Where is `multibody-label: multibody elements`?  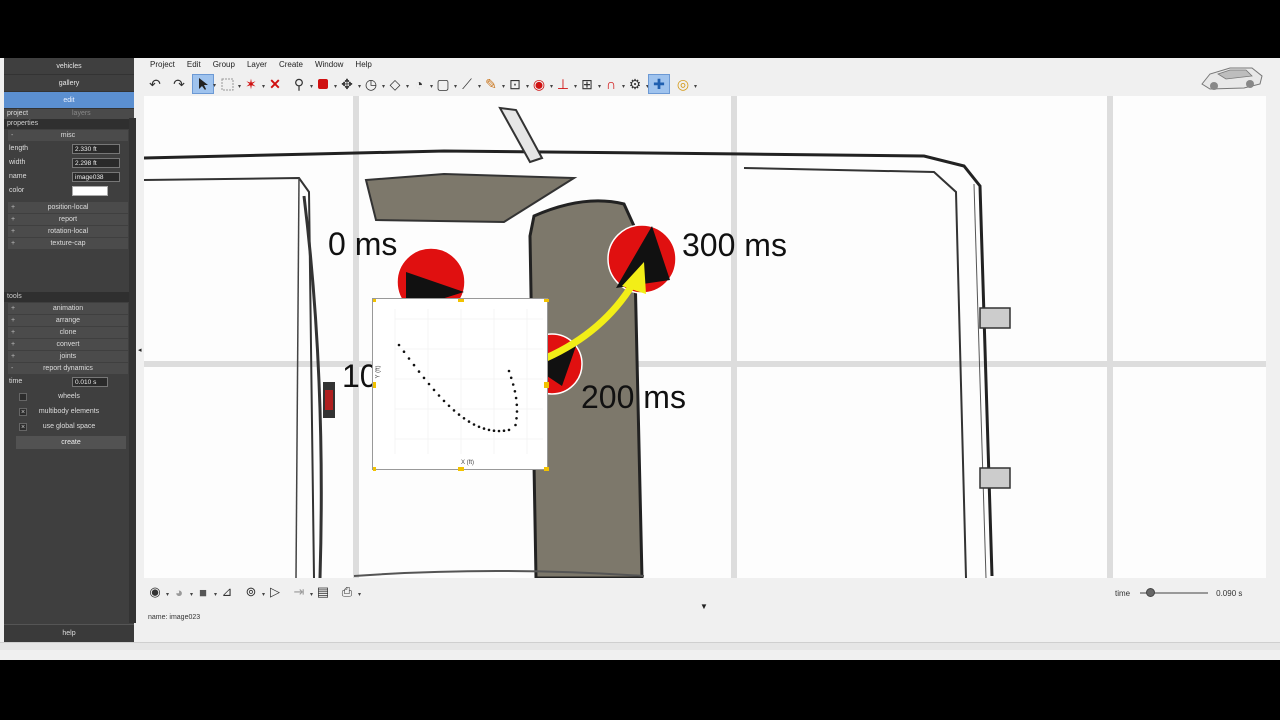
multibody-label: multibody elements is located at coordinates (69, 411).